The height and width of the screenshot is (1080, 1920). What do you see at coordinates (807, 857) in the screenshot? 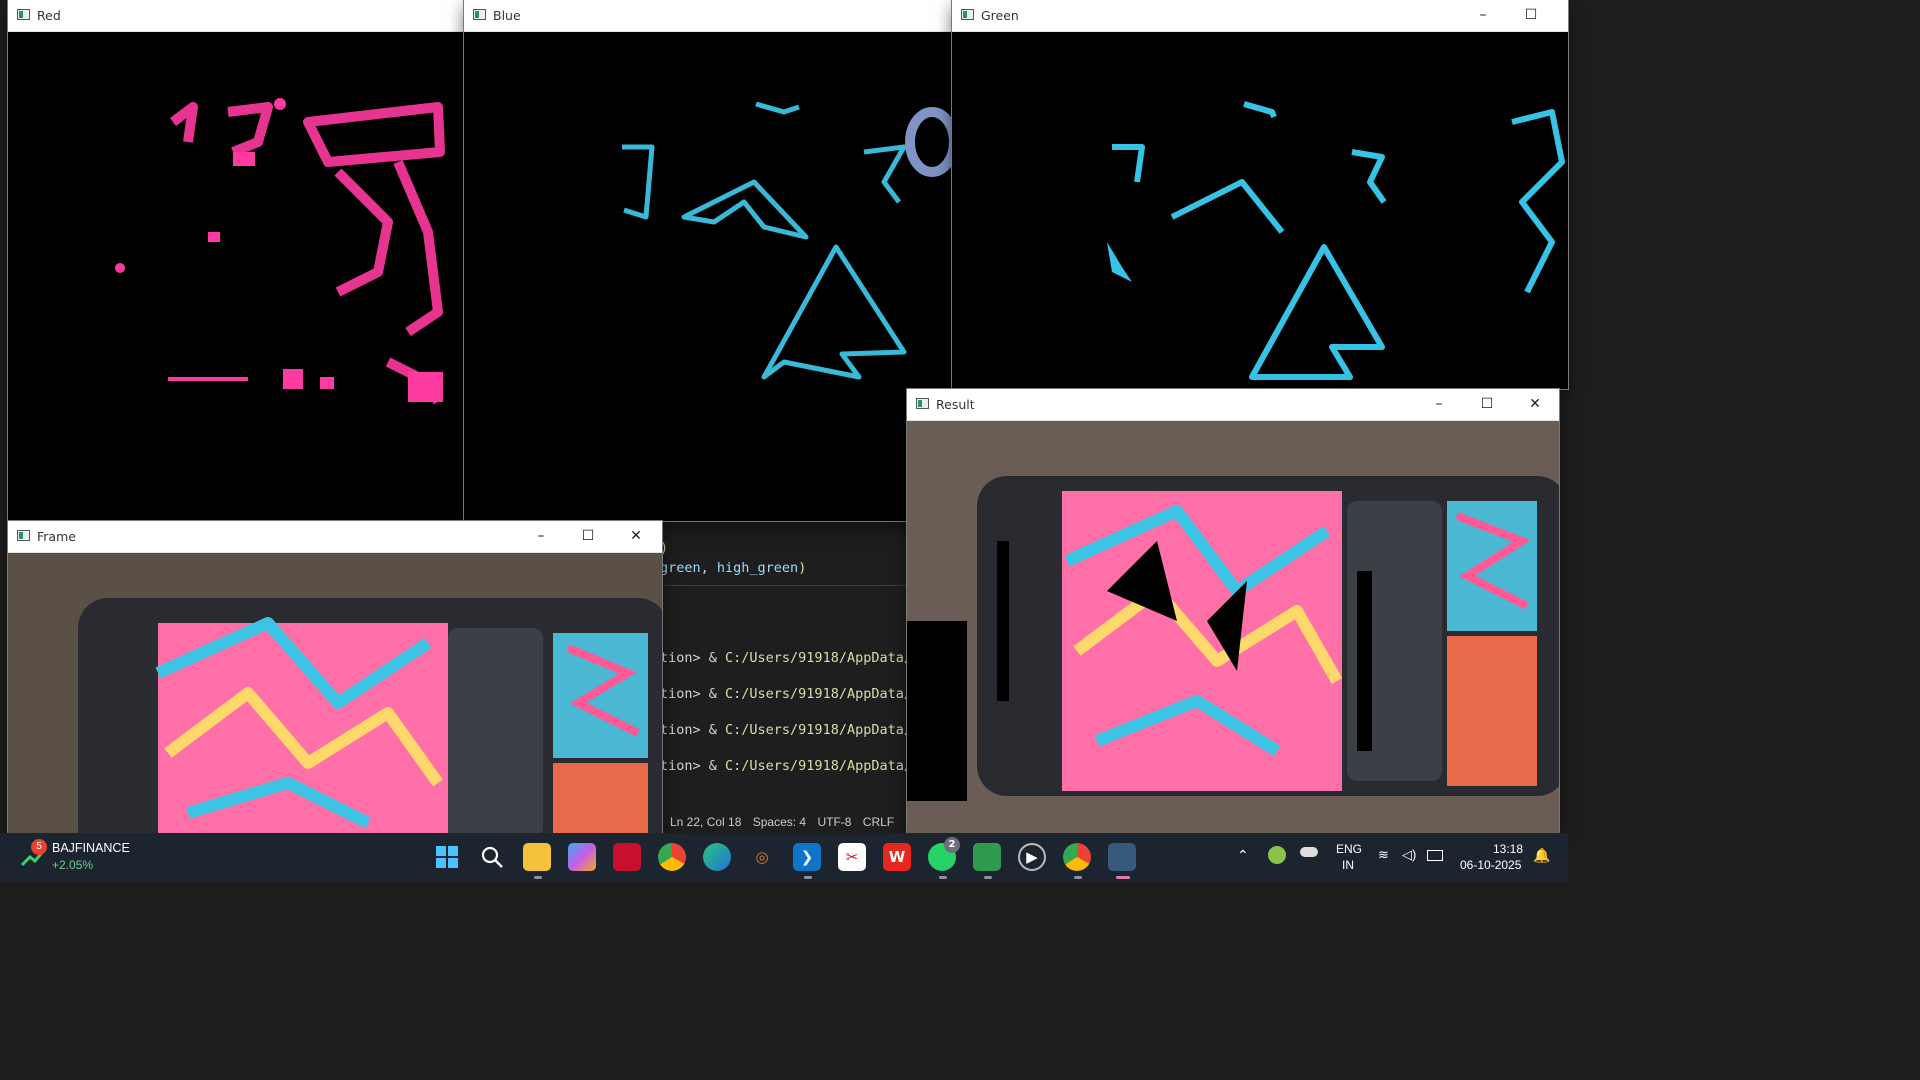
I see `vscode-icon: ❯` at bounding box center [807, 857].